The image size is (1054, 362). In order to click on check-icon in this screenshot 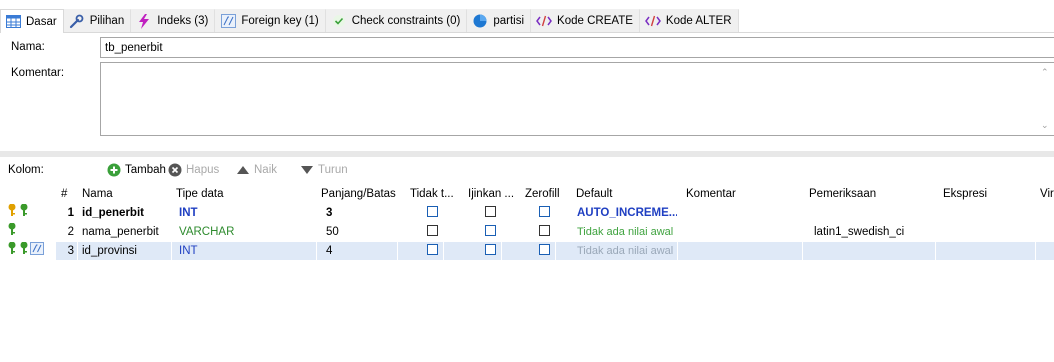, I will do `click(339, 21)`.